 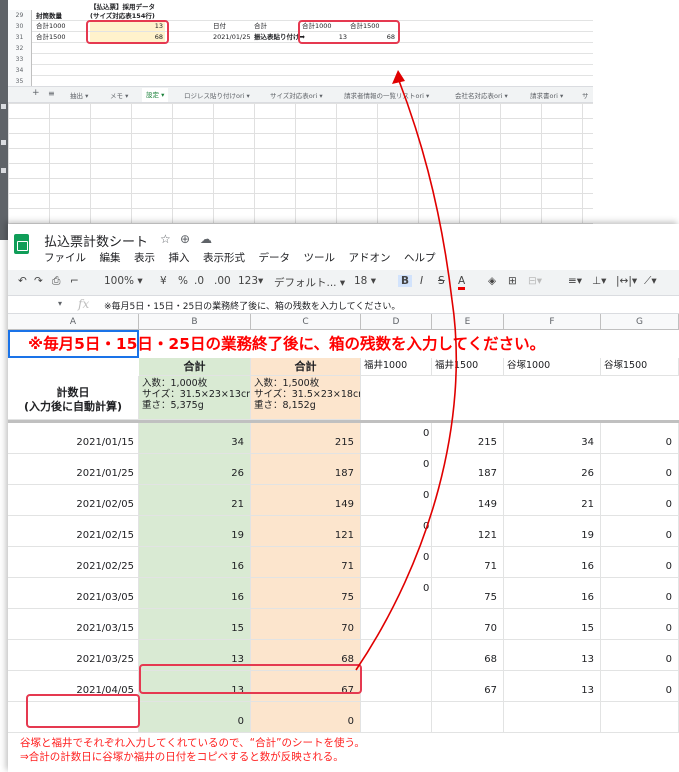 I want to click on print-icon: ⎙, so click(x=56, y=281).